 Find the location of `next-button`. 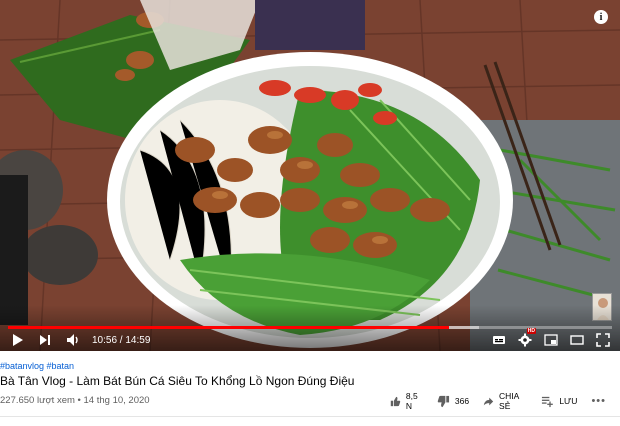

next-button is located at coordinates (45, 340).